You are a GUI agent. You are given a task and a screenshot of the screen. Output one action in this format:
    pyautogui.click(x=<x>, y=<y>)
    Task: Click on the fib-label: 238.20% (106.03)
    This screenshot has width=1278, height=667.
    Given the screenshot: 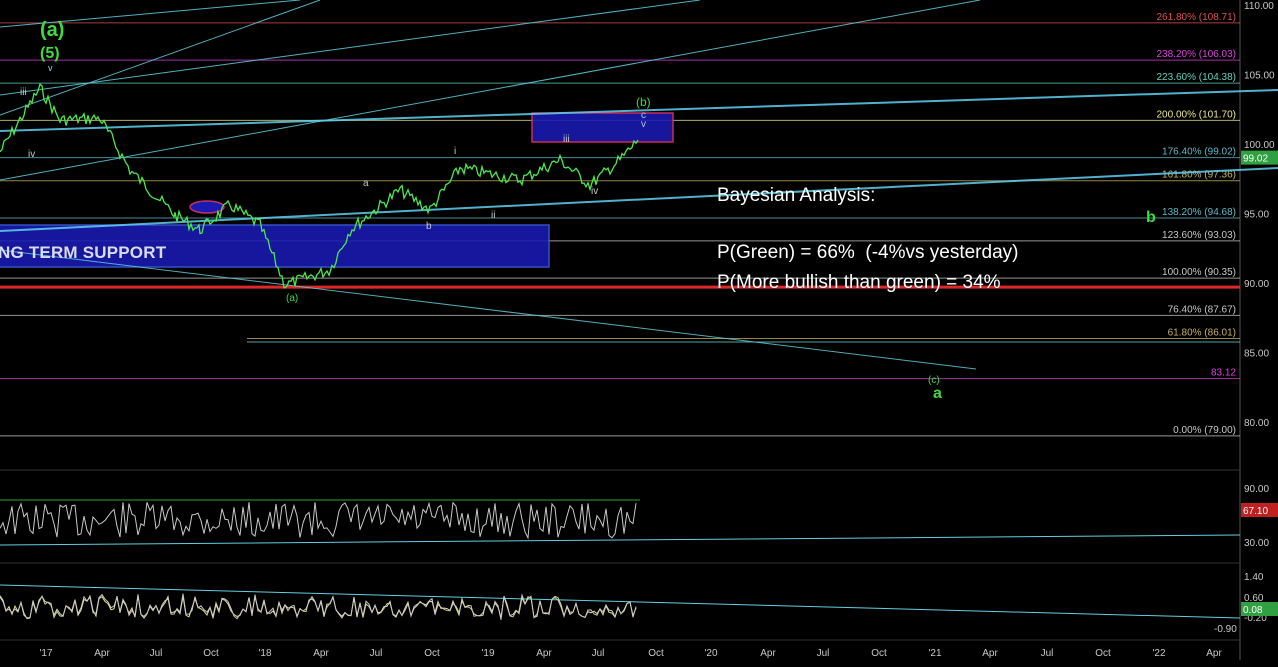 What is the action you would take?
    pyautogui.click(x=1196, y=54)
    